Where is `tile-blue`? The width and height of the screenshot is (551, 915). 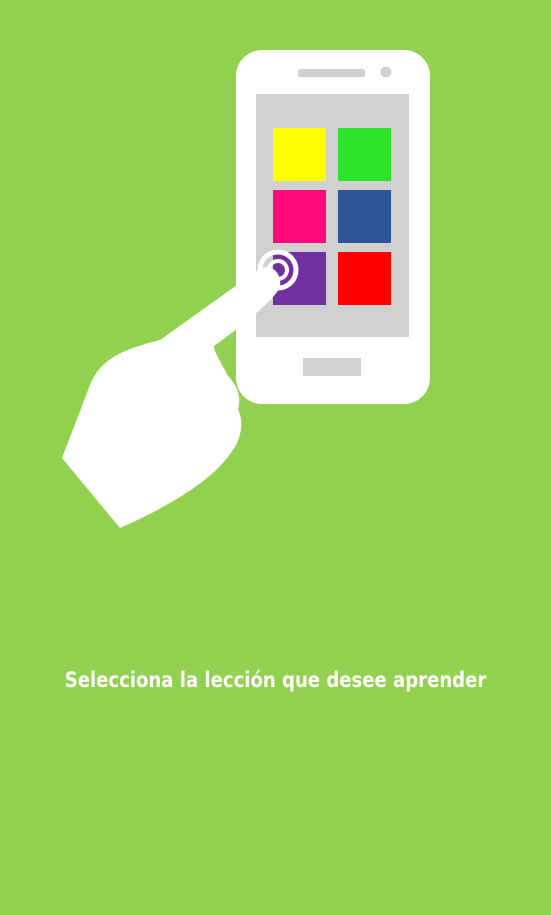 tile-blue is located at coordinates (364, 216).